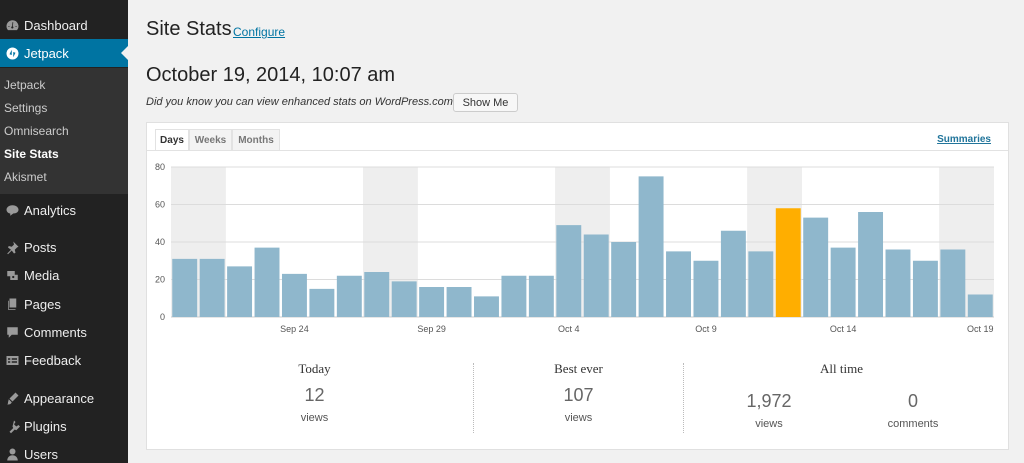 The height and width of the screenshot is (463, 1024). What do you see at coordinates (788, 262) in the screenshot?
I see `chart-bar-highlight` at bounding box center [788, 262].